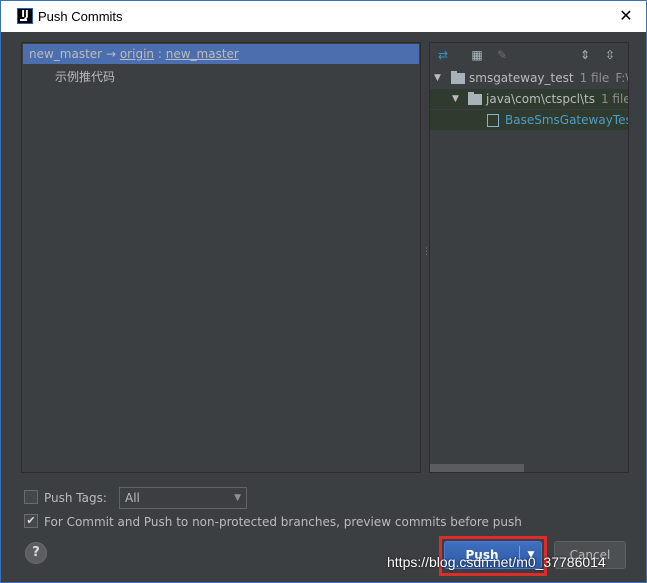  I want to click on title-bar: IJ Push Commits ✕, so click(323, 16).